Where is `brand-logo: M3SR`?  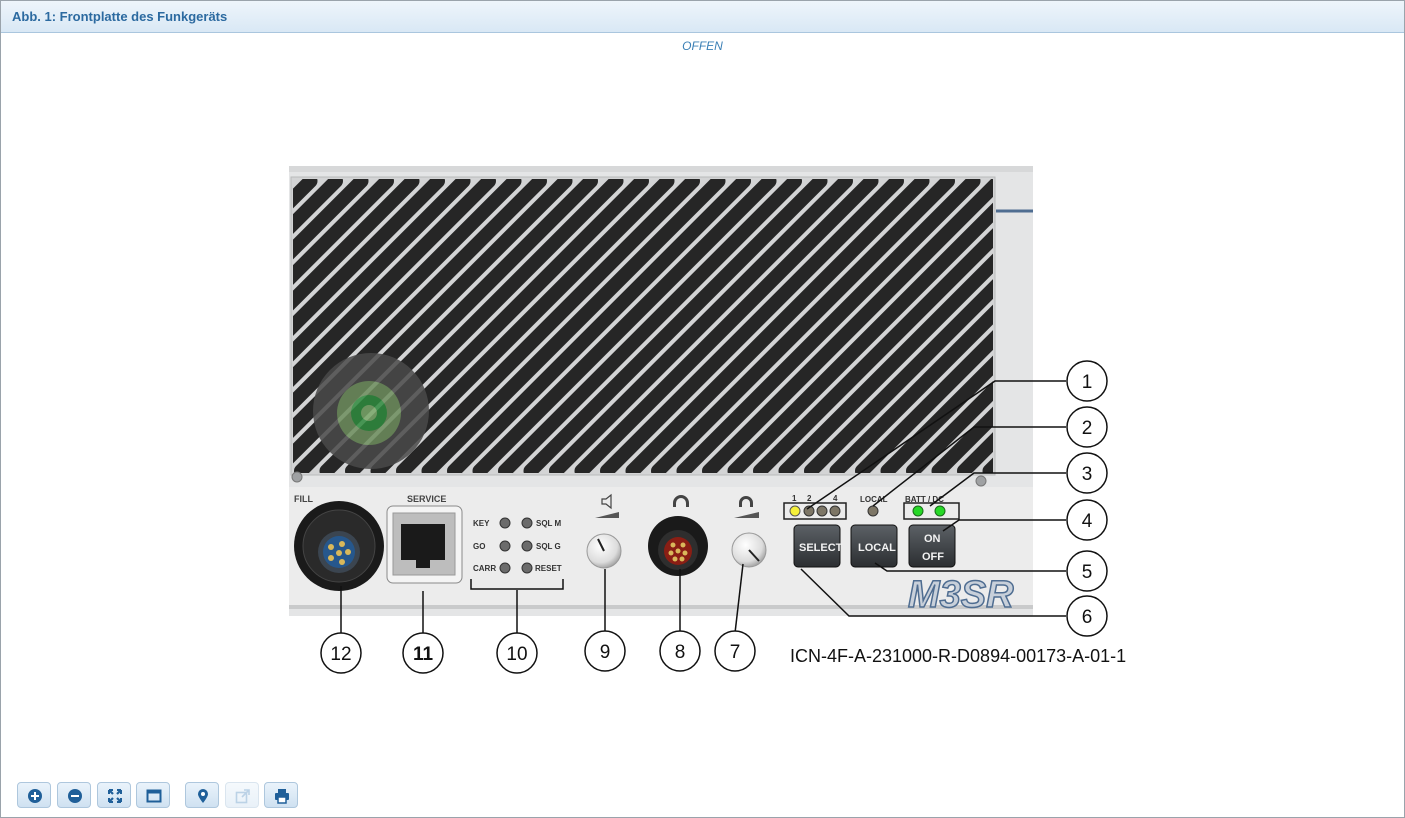
brand-logo: M3SR is located at coordinates (961, 595).